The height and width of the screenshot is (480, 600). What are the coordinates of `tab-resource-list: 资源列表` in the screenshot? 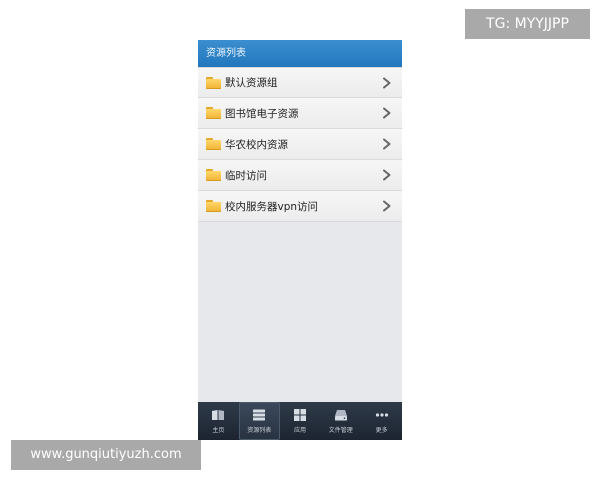 It's located at (259, 421).